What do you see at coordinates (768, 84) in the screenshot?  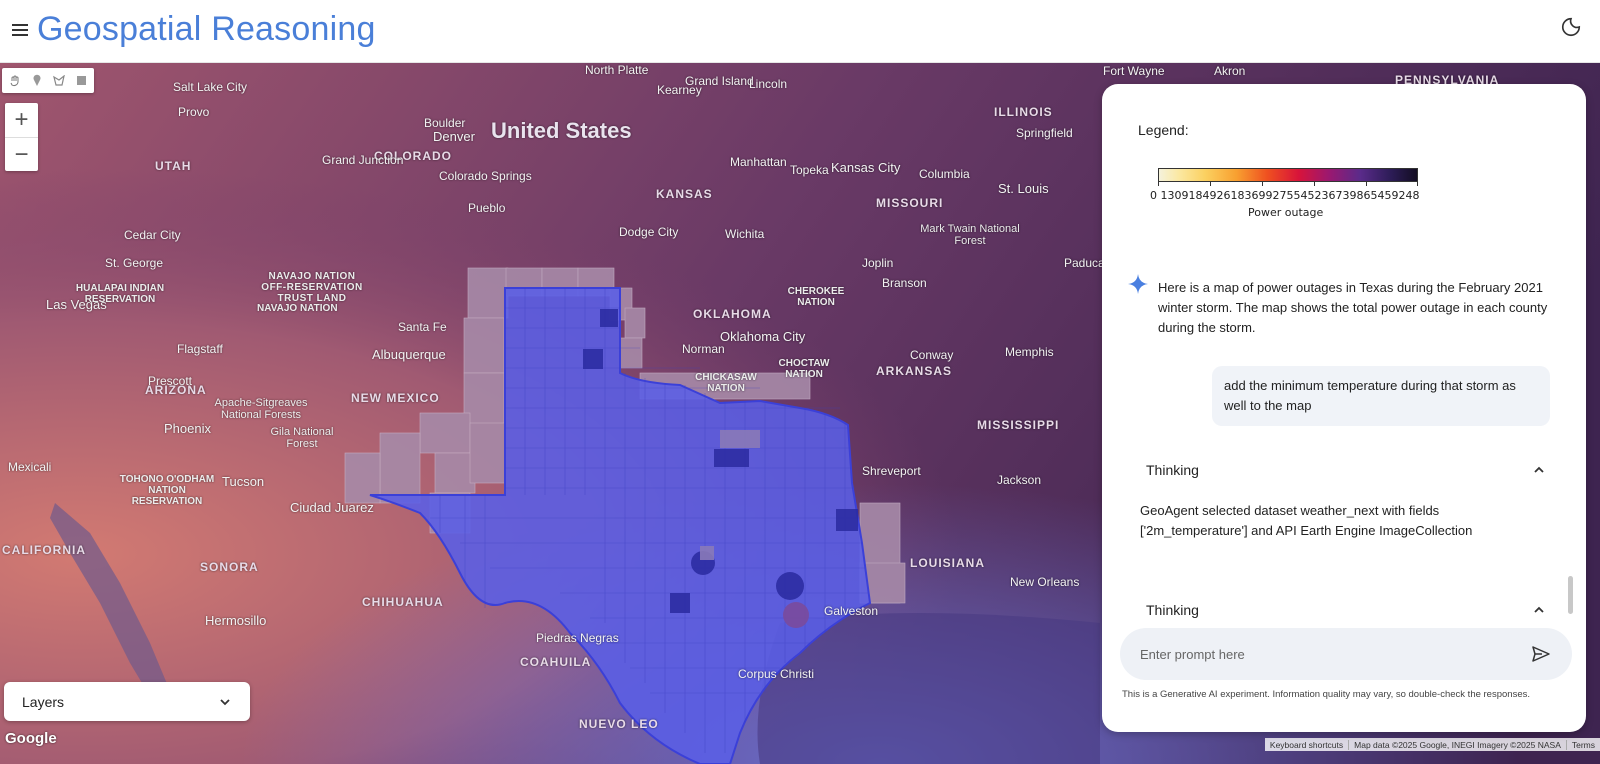 I see `map-label-city: Lincoln` at bounding box center [768, 84].